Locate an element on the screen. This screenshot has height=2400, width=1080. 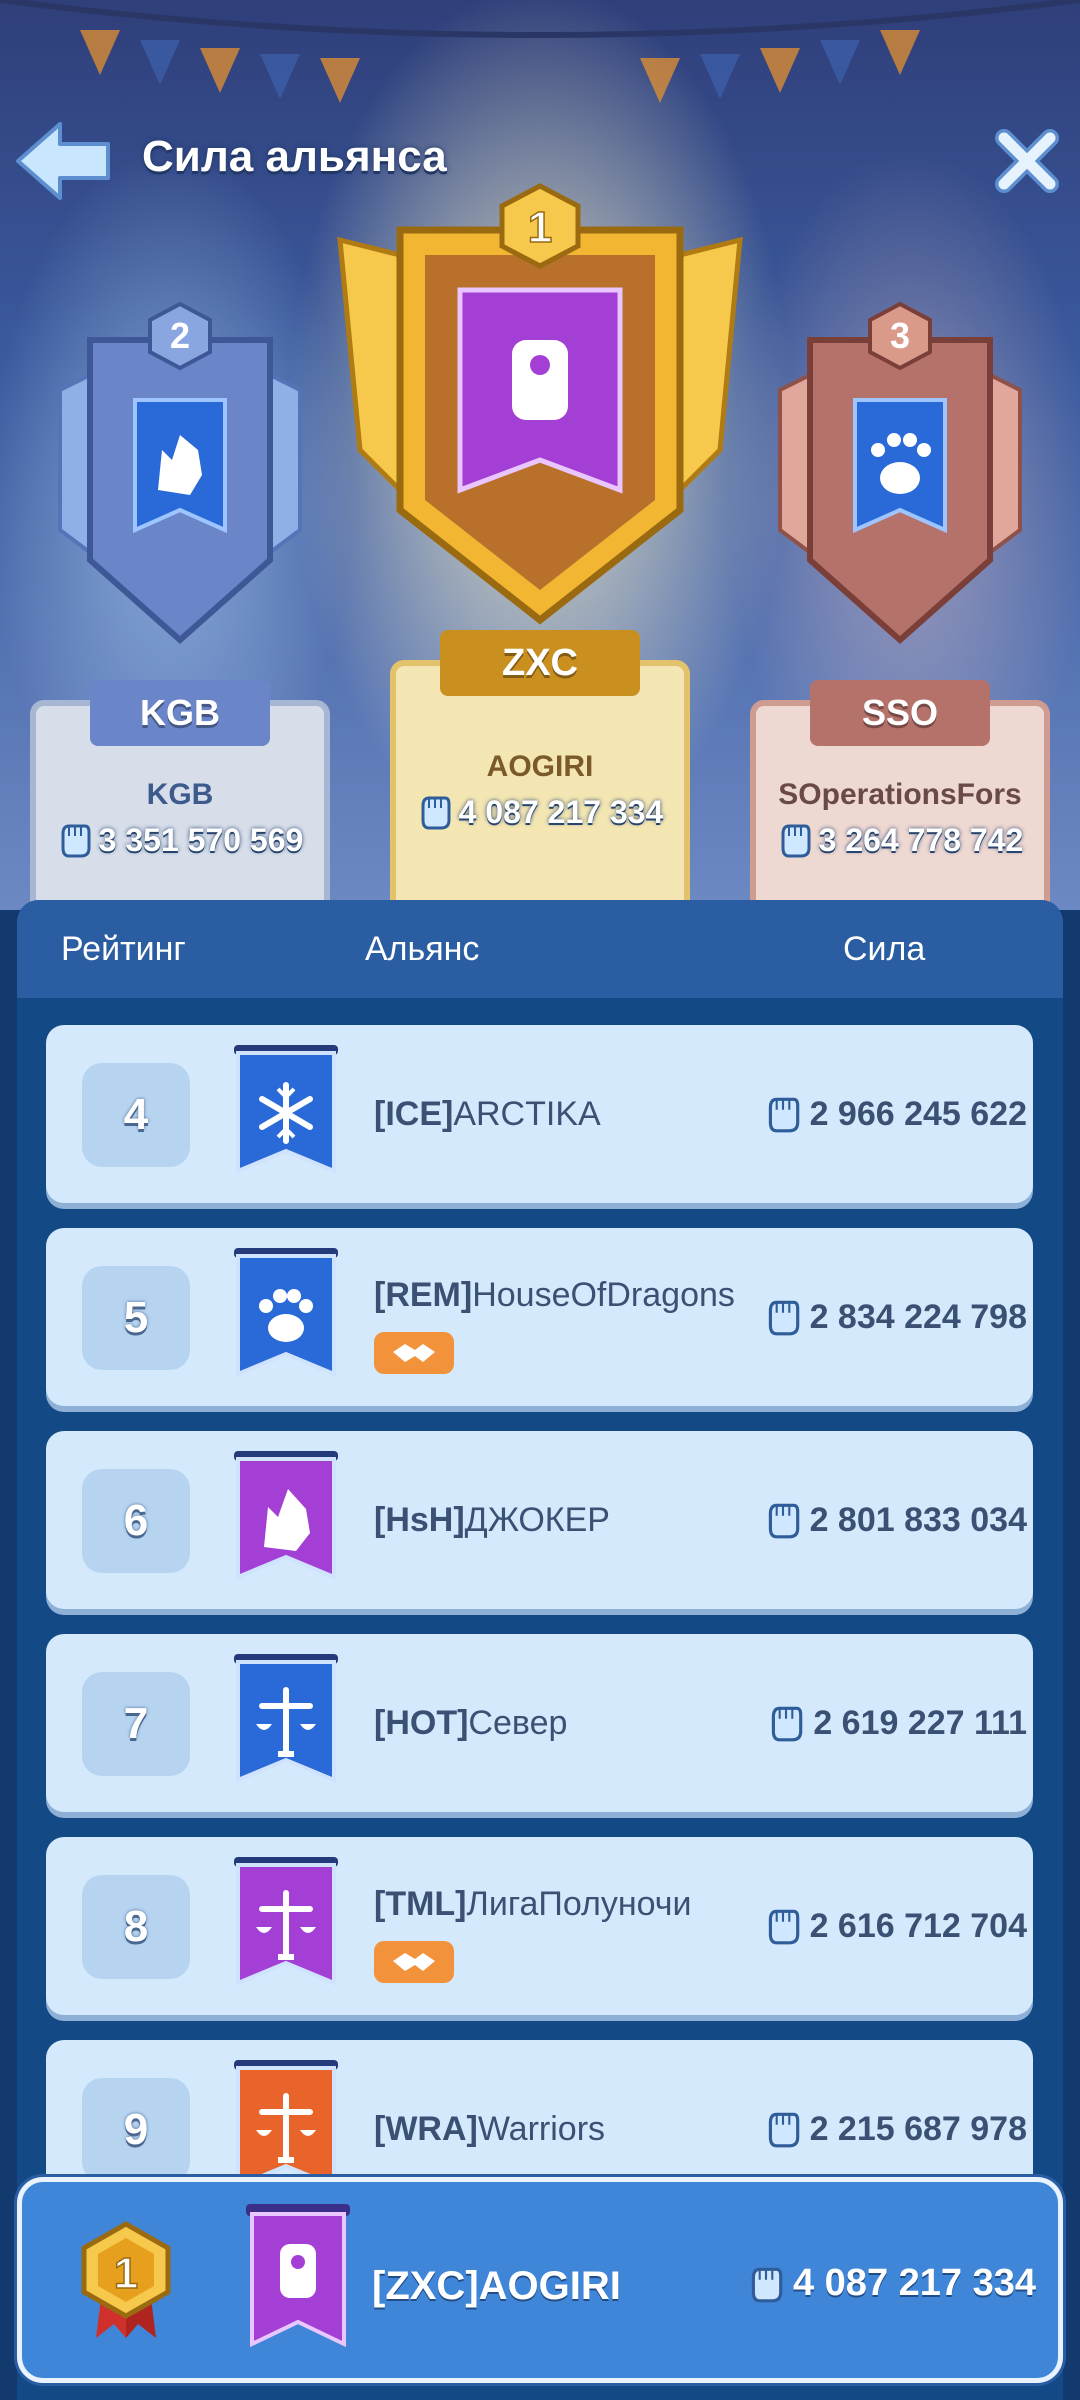
alliance-power: 2 215 687 978 is located at coordinates (895, 2129).